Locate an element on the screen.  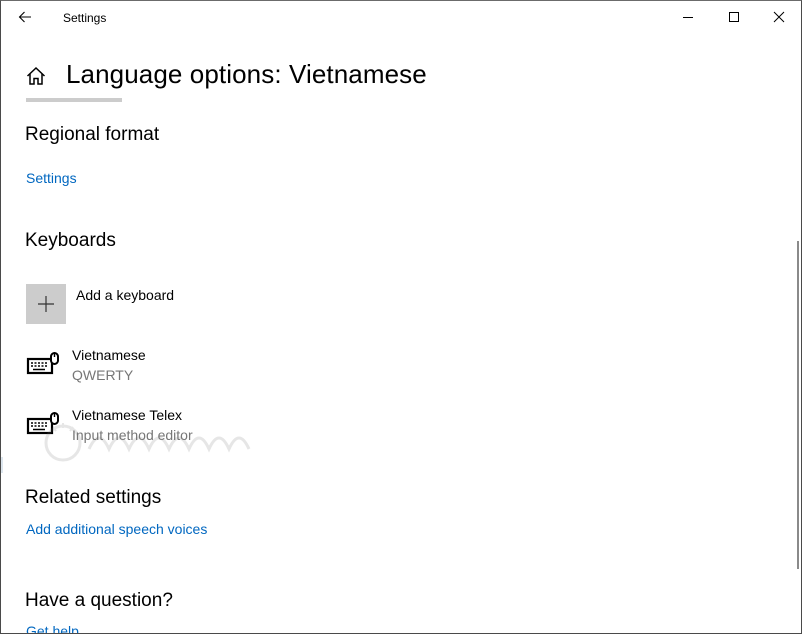
related-settings-heading: Related settings is located at coordinates (93, 497).